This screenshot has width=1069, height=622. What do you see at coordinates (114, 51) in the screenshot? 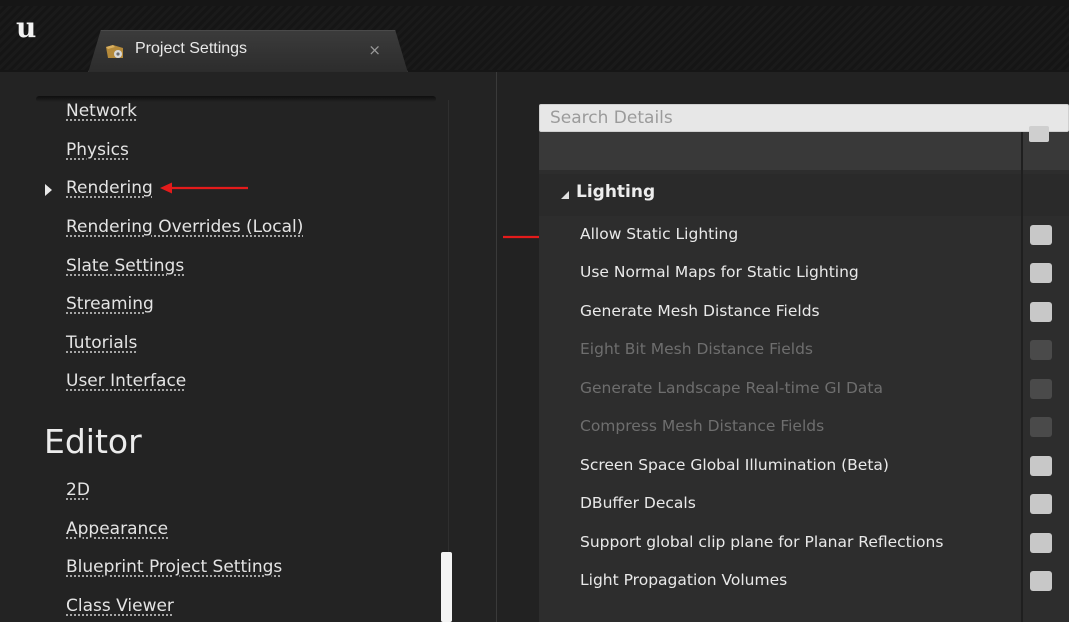
I see `project-settings-icon` at bounding box center [114, 51].